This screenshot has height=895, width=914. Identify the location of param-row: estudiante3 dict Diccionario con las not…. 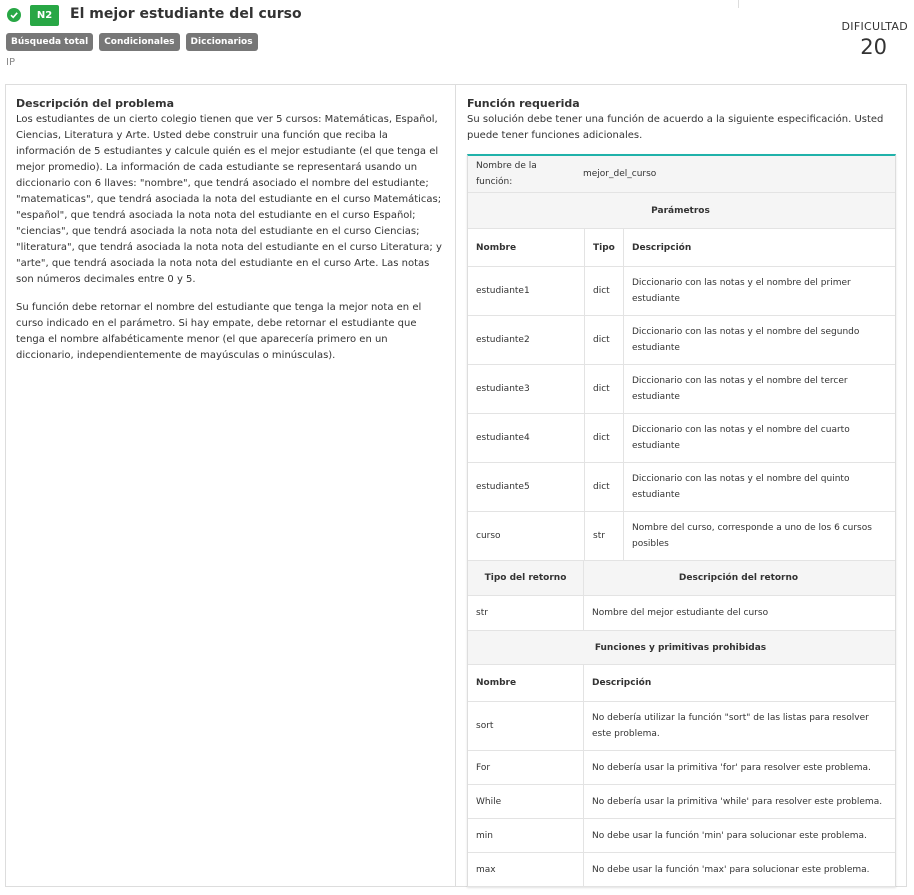
(681, 389).